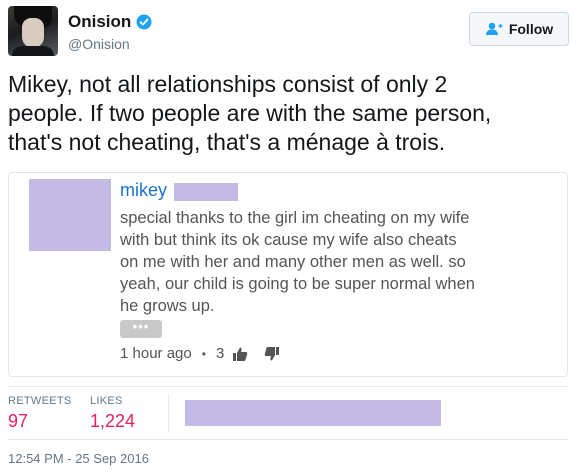 This screenshot has height=474, width=577. I want to click on author-display-name: Onision, so click(99, 22).